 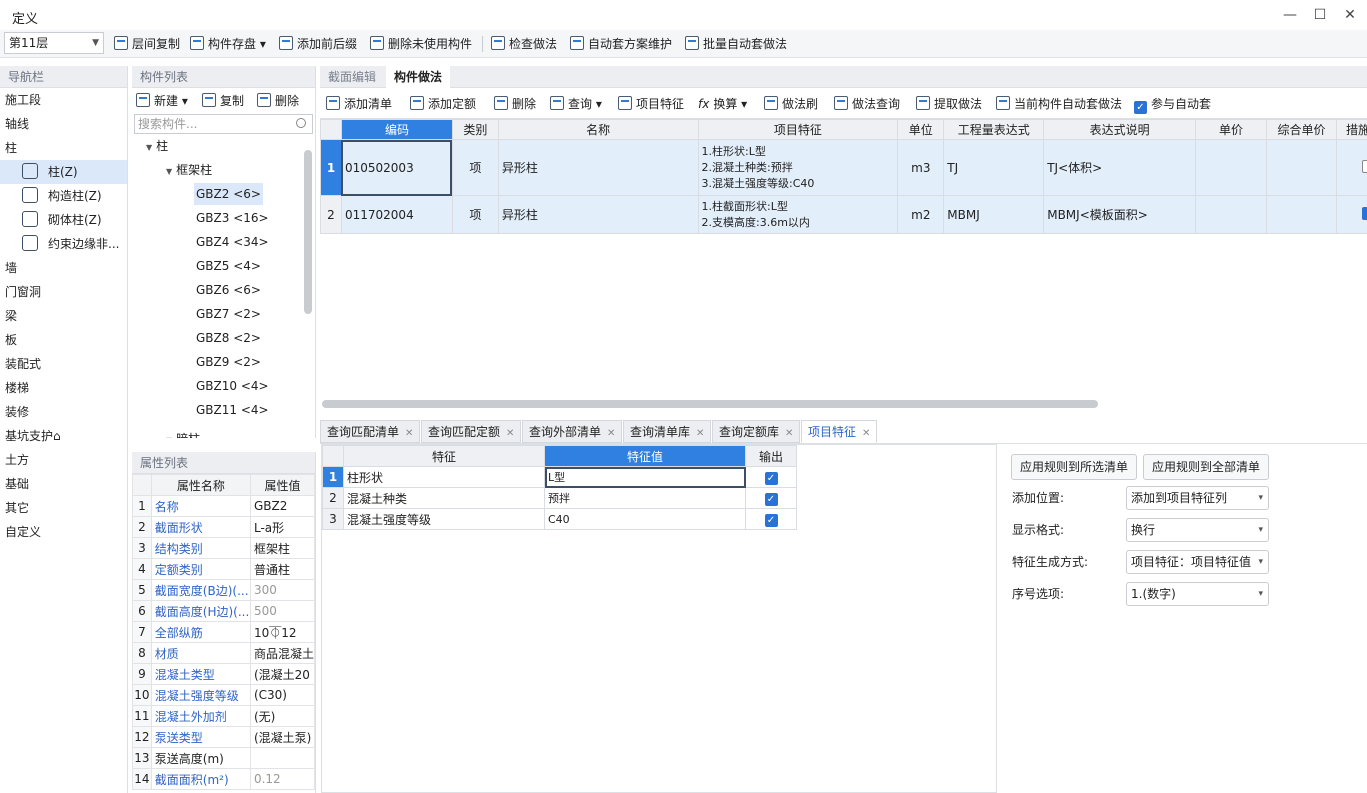 What do you see at coordinates (224, 548) in the screenshot?
I see `table-row: 3 结构类别 框架柱` at bounding box center [224, 548].